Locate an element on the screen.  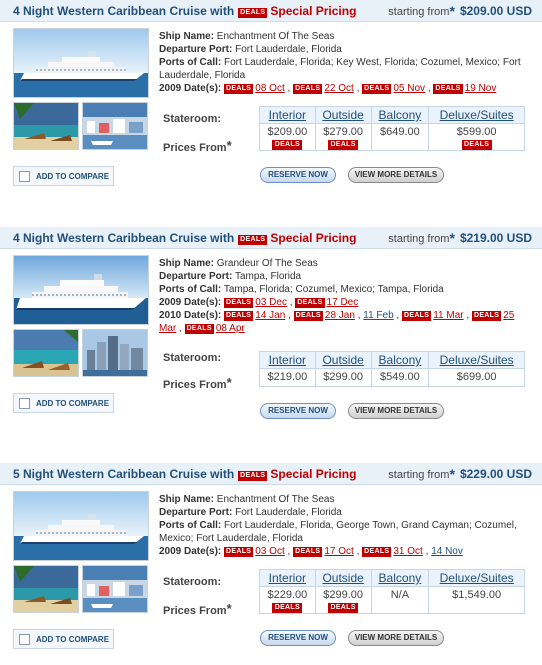
title-text: 5 Night Western Caribbean Cruise with is located at coordinates (123, 474).